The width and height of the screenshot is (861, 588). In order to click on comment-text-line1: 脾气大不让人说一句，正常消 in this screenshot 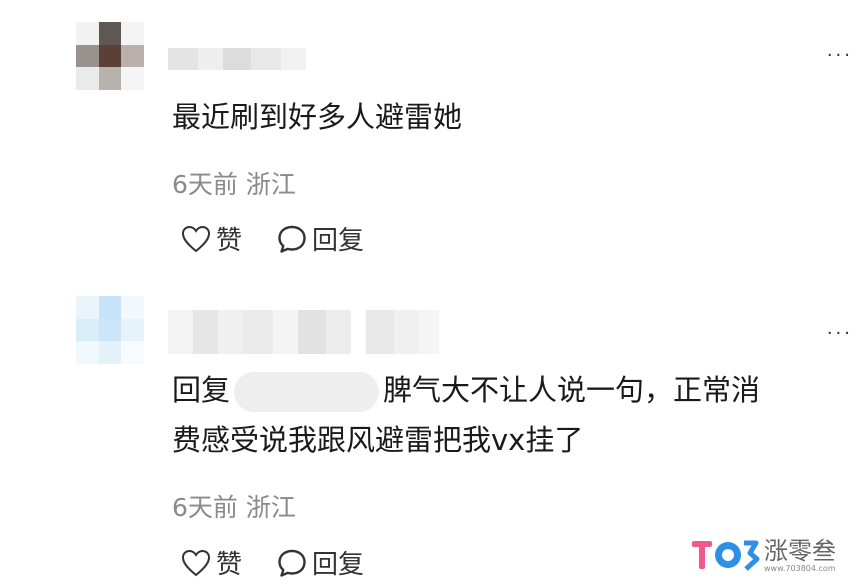, I will do `click(572, 390)`.